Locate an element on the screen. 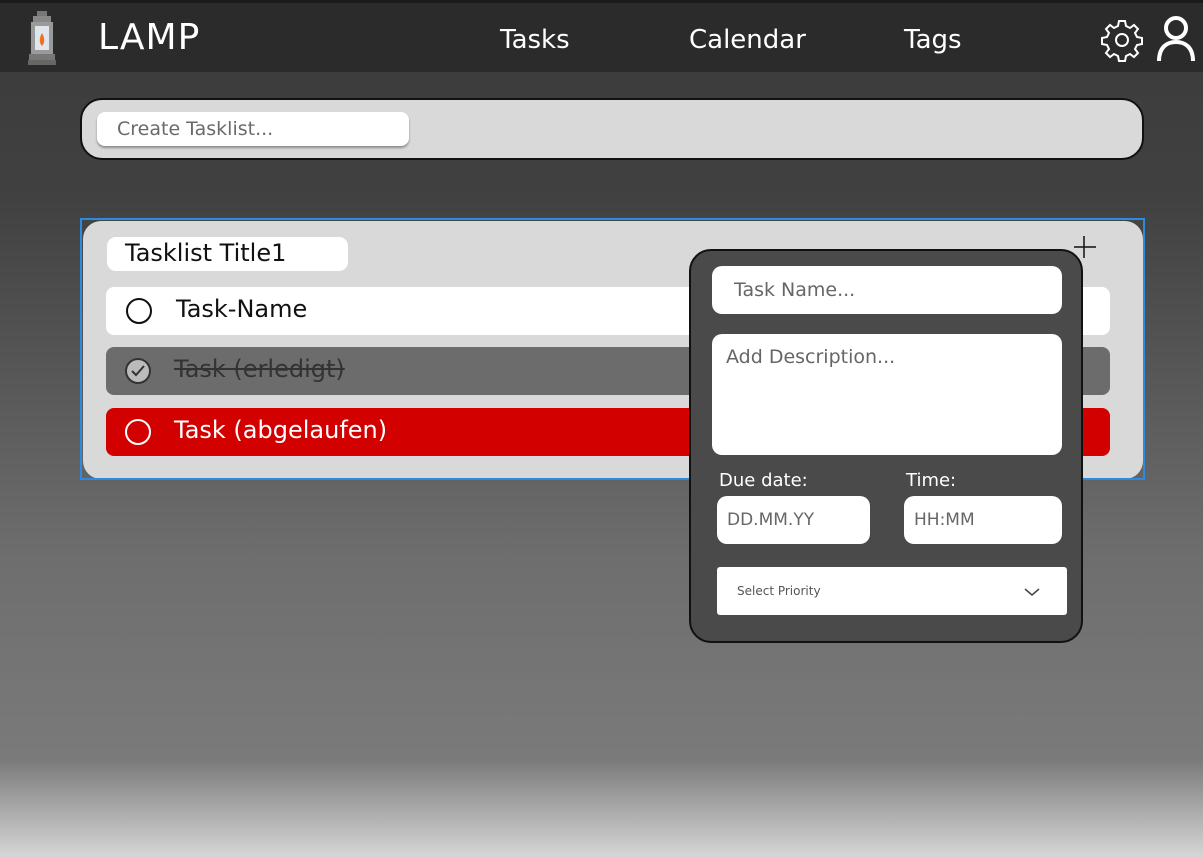  lantern-logo-icon is located at coordinates (42, 38).